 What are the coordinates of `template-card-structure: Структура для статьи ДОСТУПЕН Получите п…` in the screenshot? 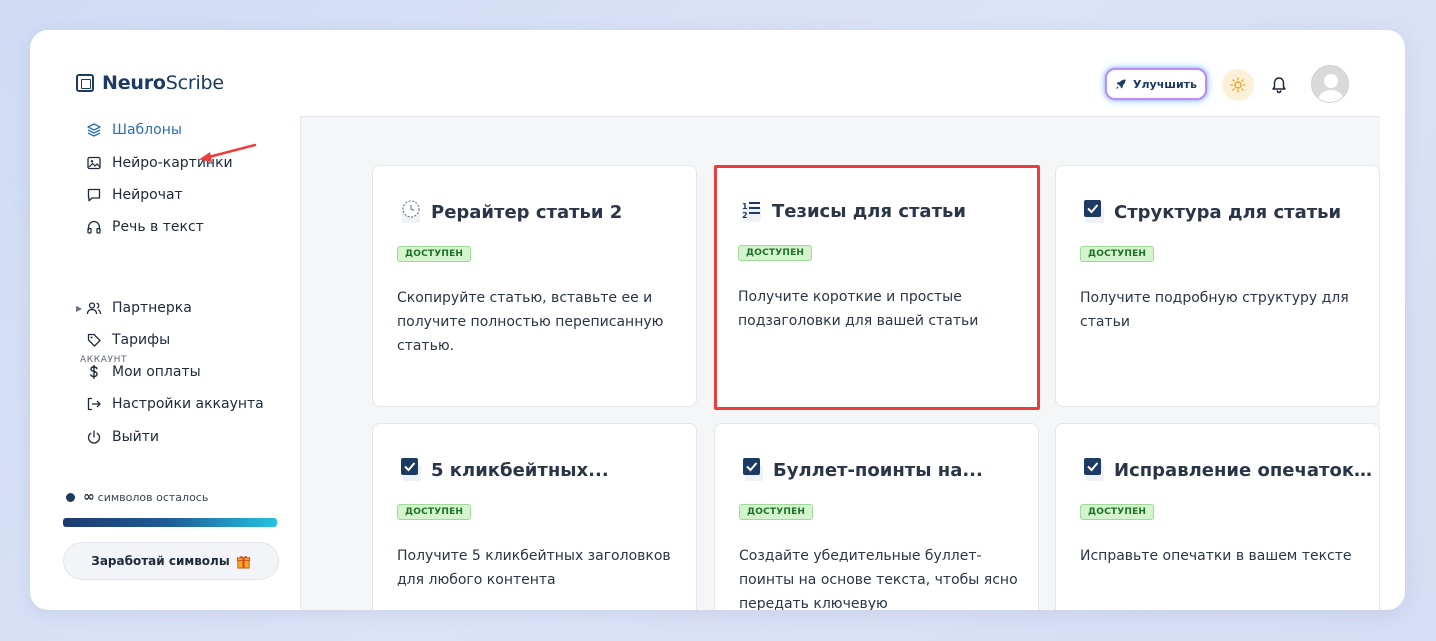 It's located at (1217, 286).